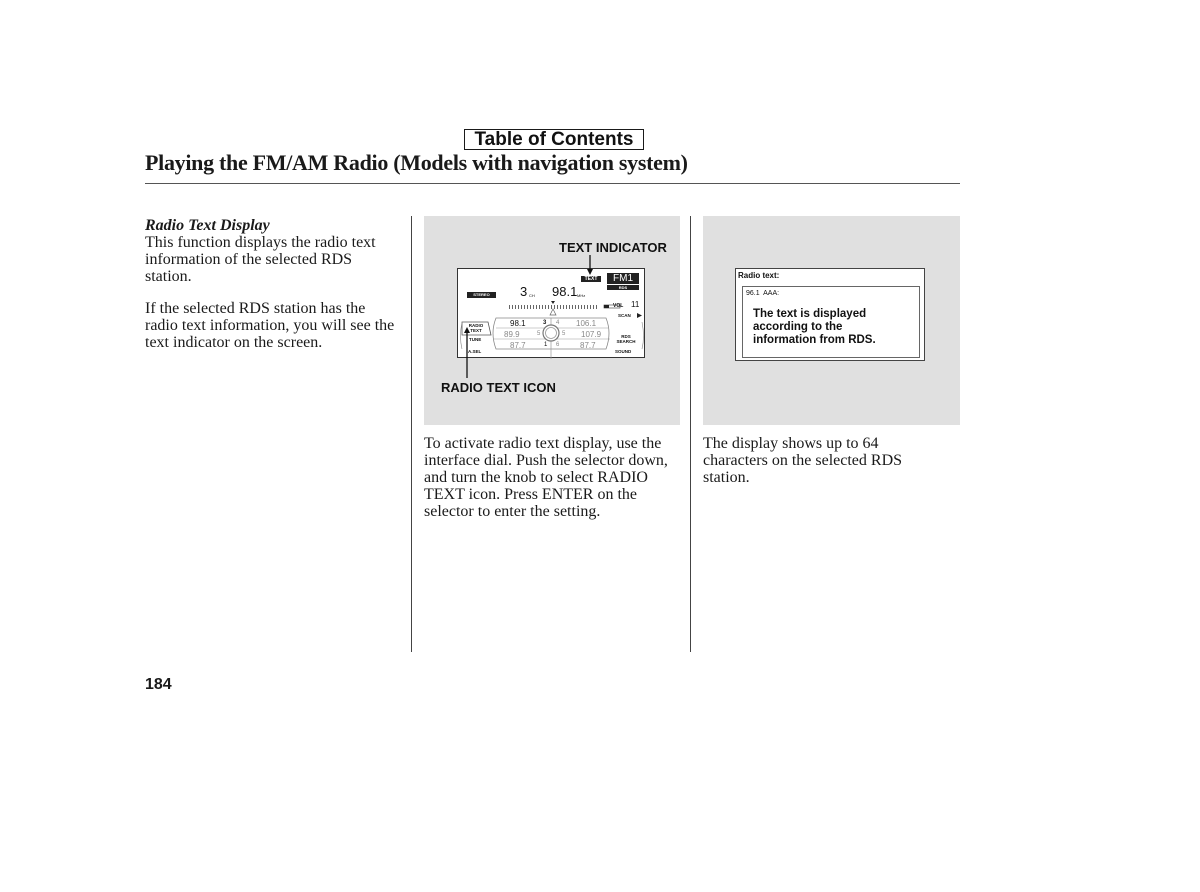  What do you see at coordinates (624, 315) in the screenshot?
I see `scan-label: SCAN` at bounding box center [624, 315].